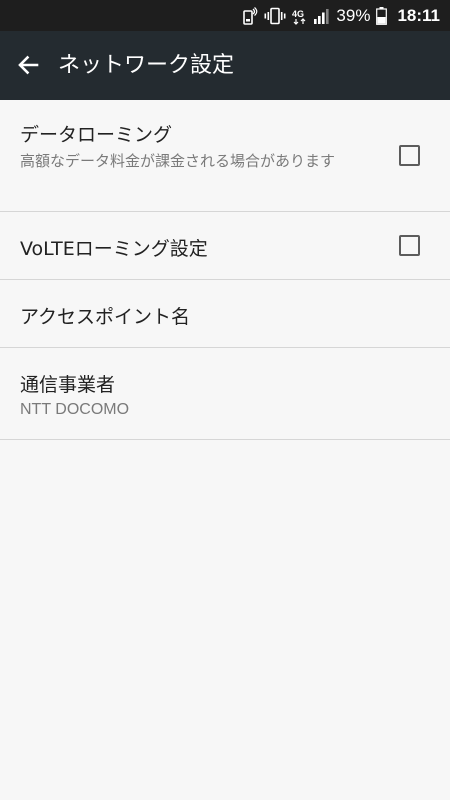 This screenshot has width=450, height=800. Describe the element at coordinates (250, 15) in the screenshot. I see `nfc-icon` at that location.